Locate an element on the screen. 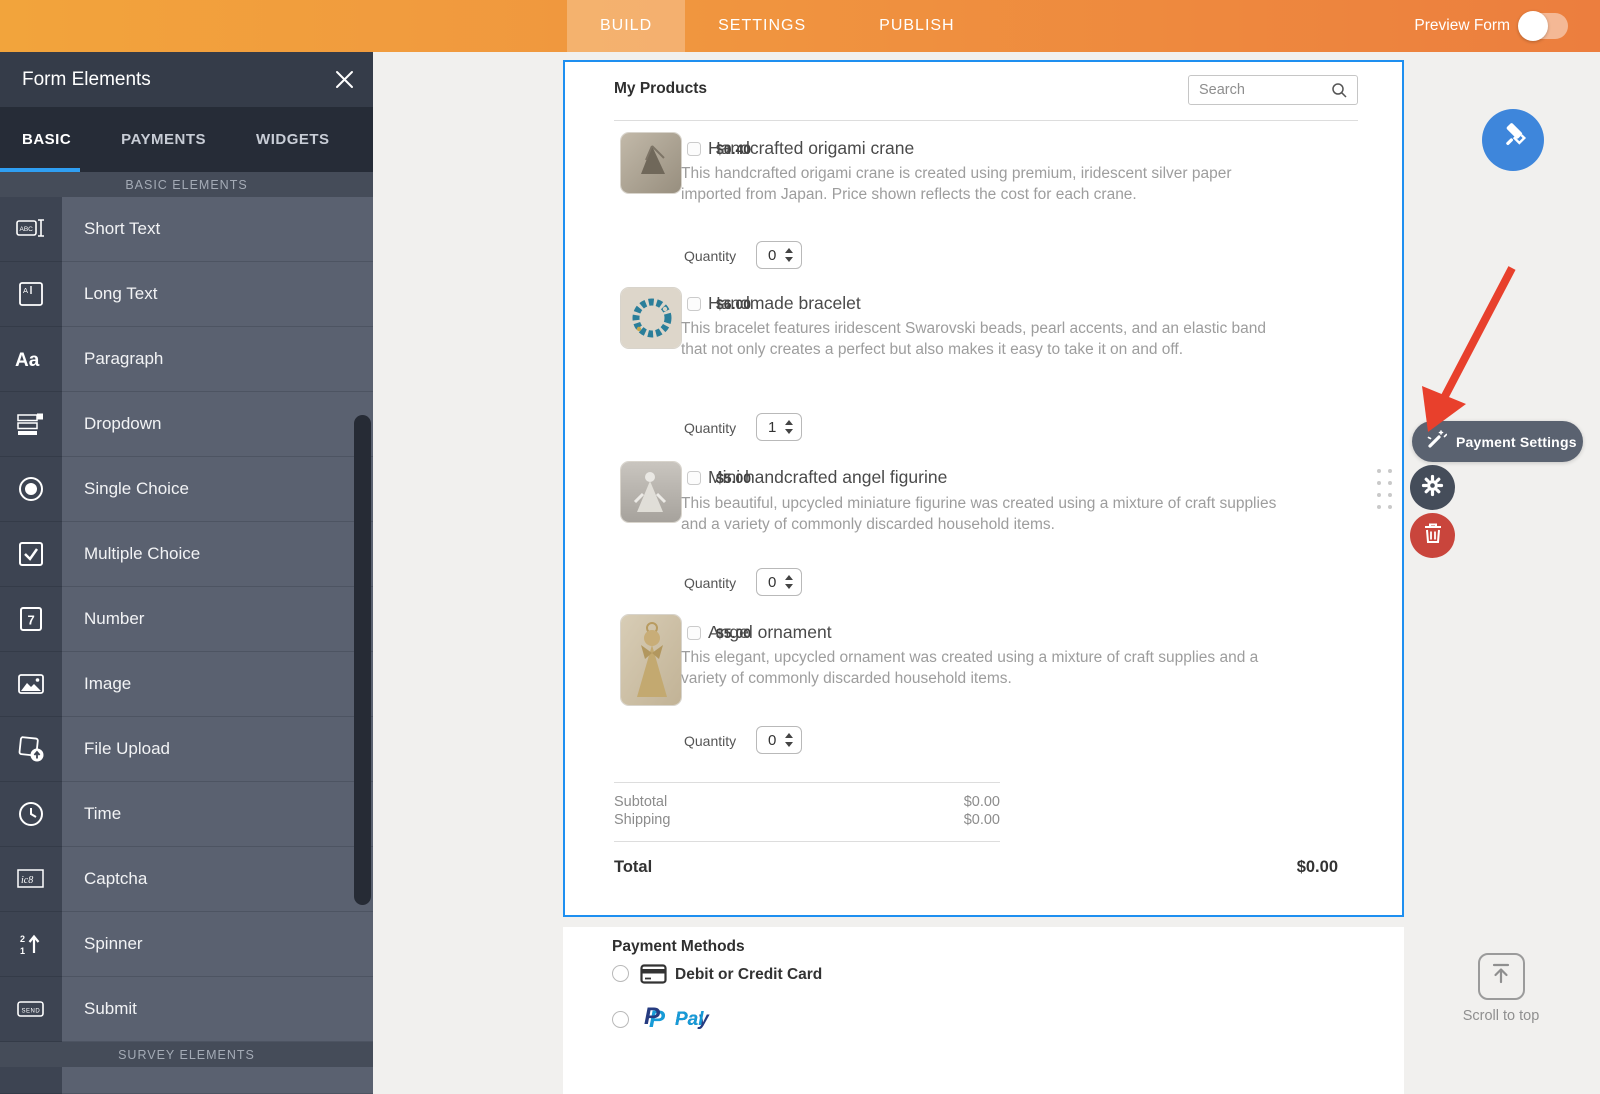 The height and width of the screenshot is (1094, 1600). single-choice-icon is located at coordinates (31, 489).